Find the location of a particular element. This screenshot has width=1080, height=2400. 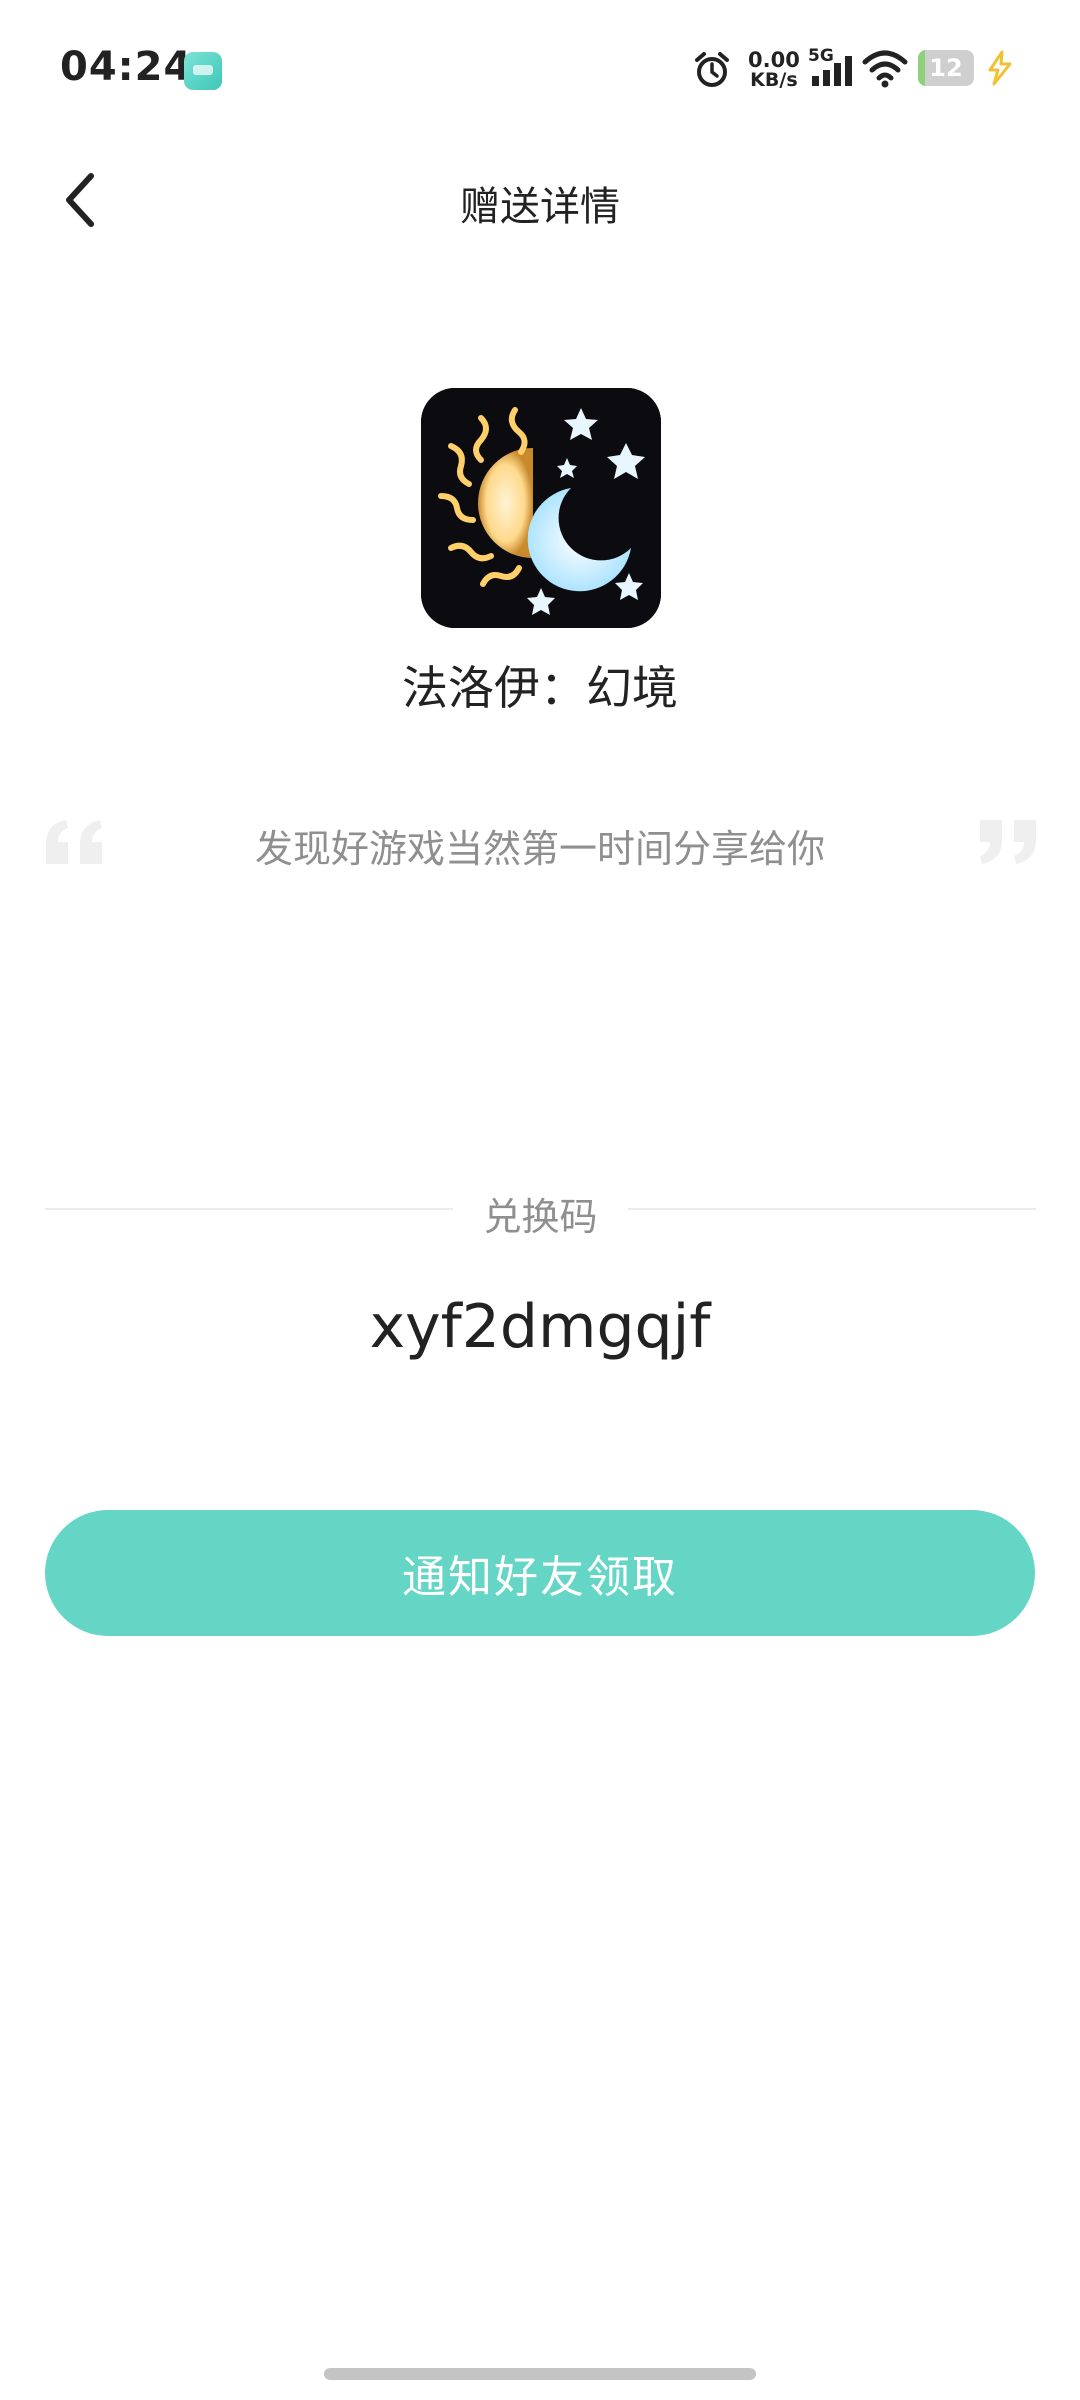

charging-bolt-icon is located at coordinates (1000, 68).